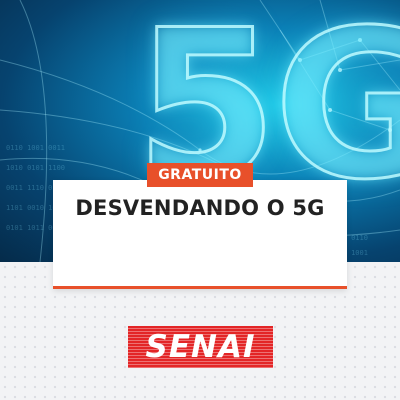 This screenshot has width=400, height=400. I want to click on logo-text: SENAI, so click(200, 347).